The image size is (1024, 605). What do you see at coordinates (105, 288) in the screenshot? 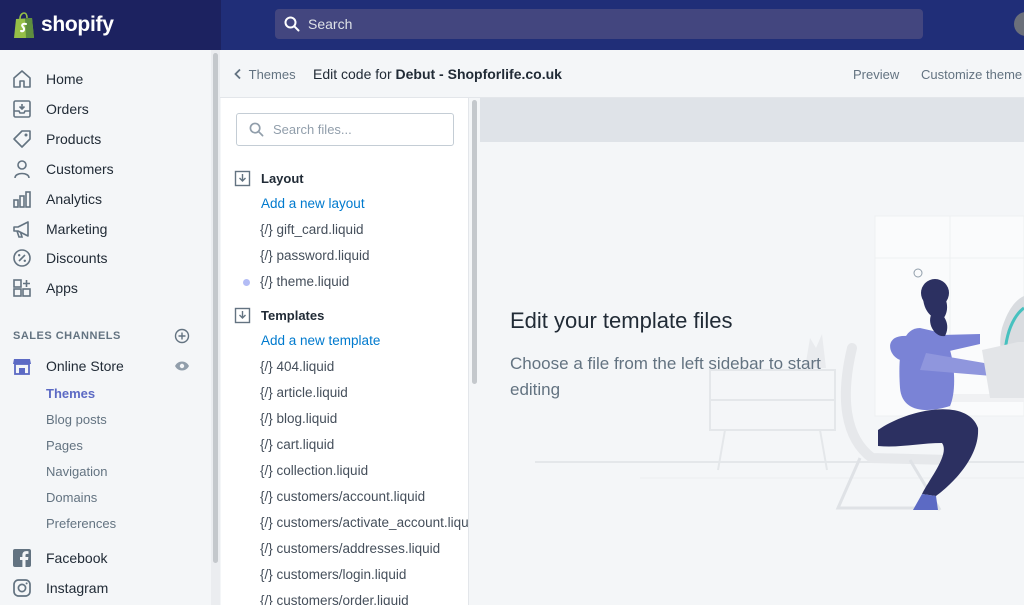
I see `sidebar-item-apps: Apps` at bounding box center [105, 288].